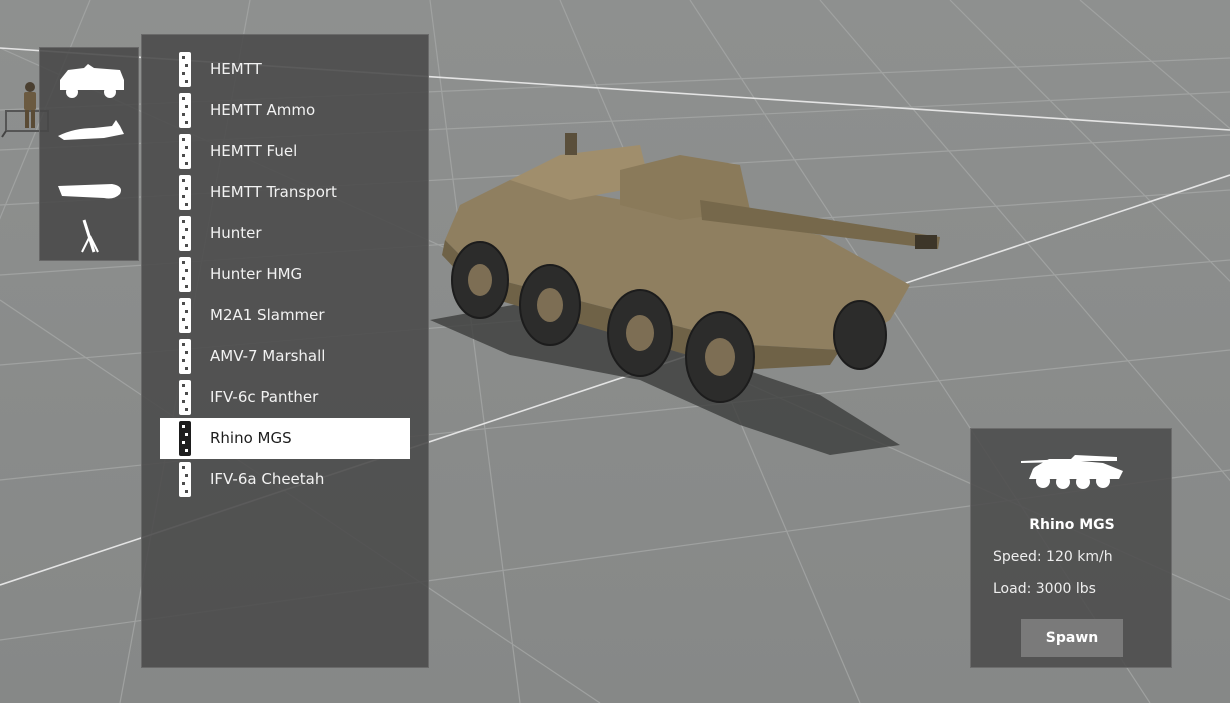 This screenshot has width=1230, height=703. Describe the element at coordinates (263, 110) in the screenshot. I see `vehicle-item-label: HEMTT Ammo` at that location.